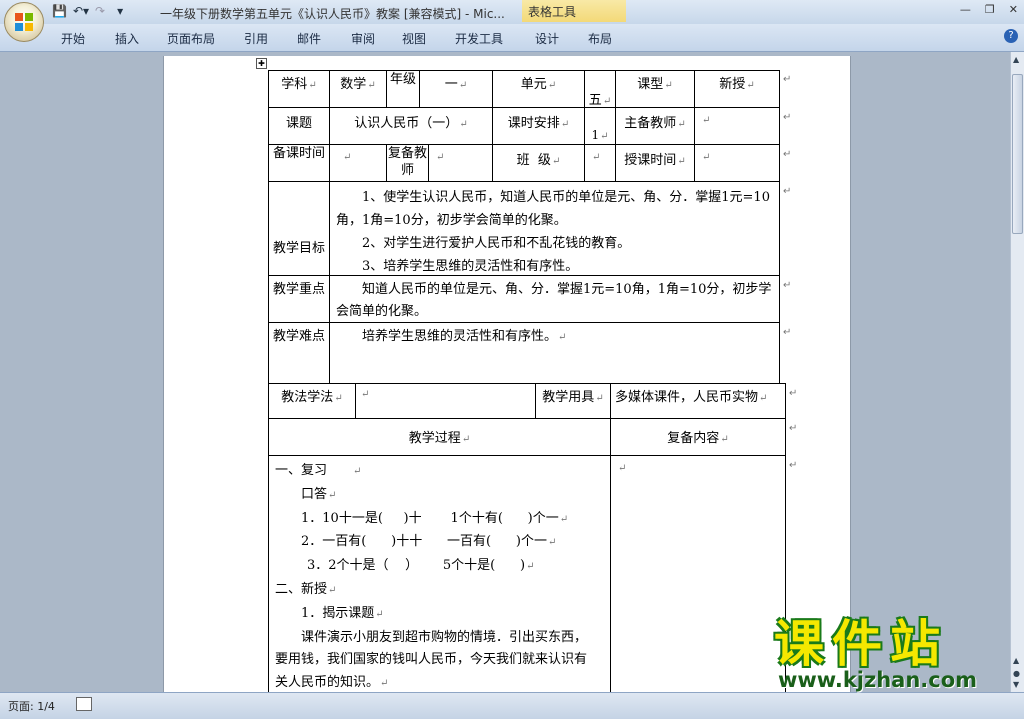  I want to click on cell-subject-value: 数学↵, so click(358, 89).